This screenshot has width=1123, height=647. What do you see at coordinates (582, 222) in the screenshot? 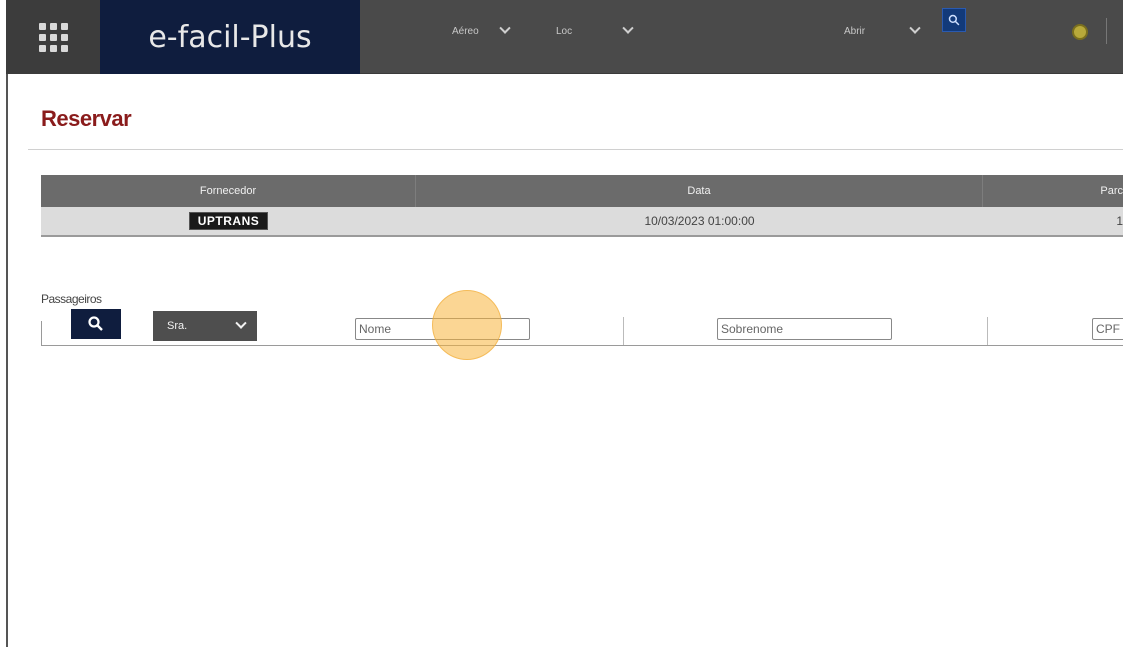
I see `table-row: UPTRANS 10/03/2023 01:00:00 1` at bounding box center [582, 222].